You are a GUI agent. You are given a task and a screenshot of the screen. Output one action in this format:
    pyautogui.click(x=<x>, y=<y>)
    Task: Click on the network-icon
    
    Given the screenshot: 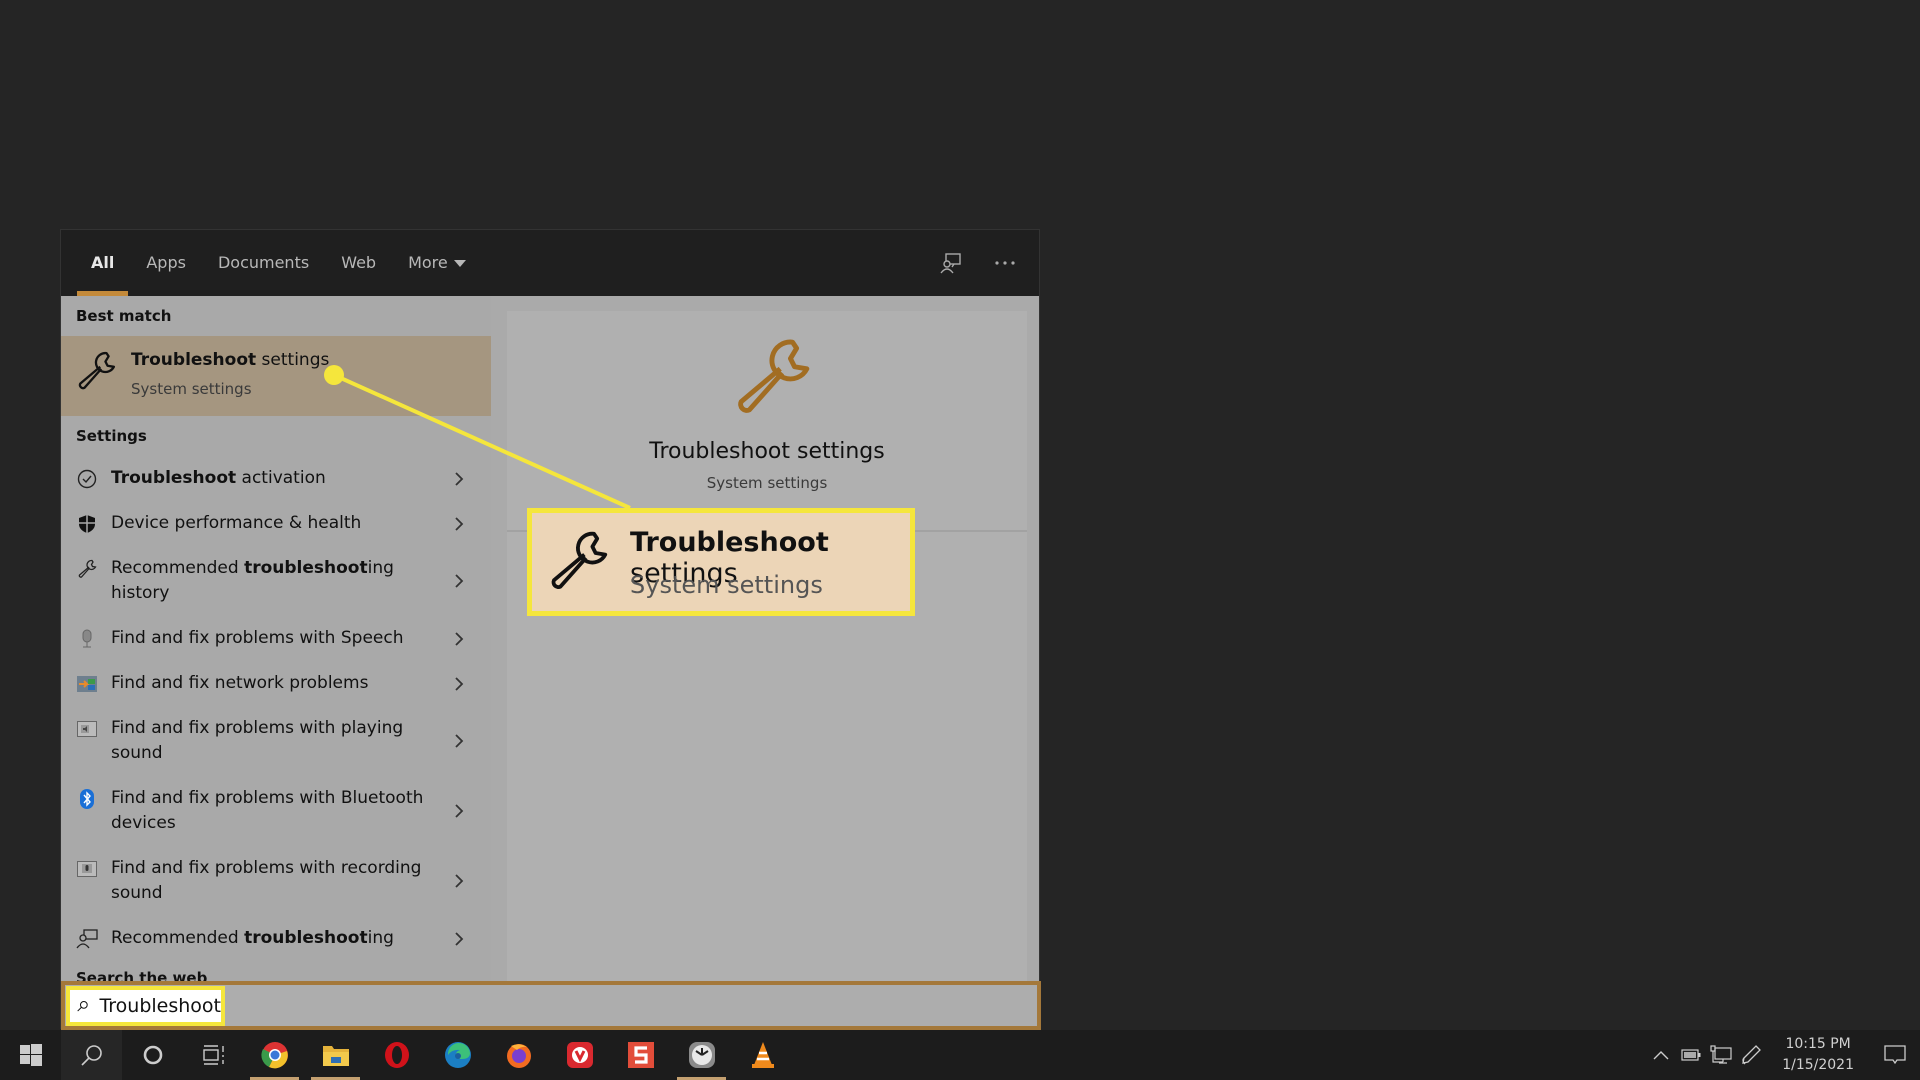 What is the action you would take?
    pyautogui.click(x=87, y=684)
    